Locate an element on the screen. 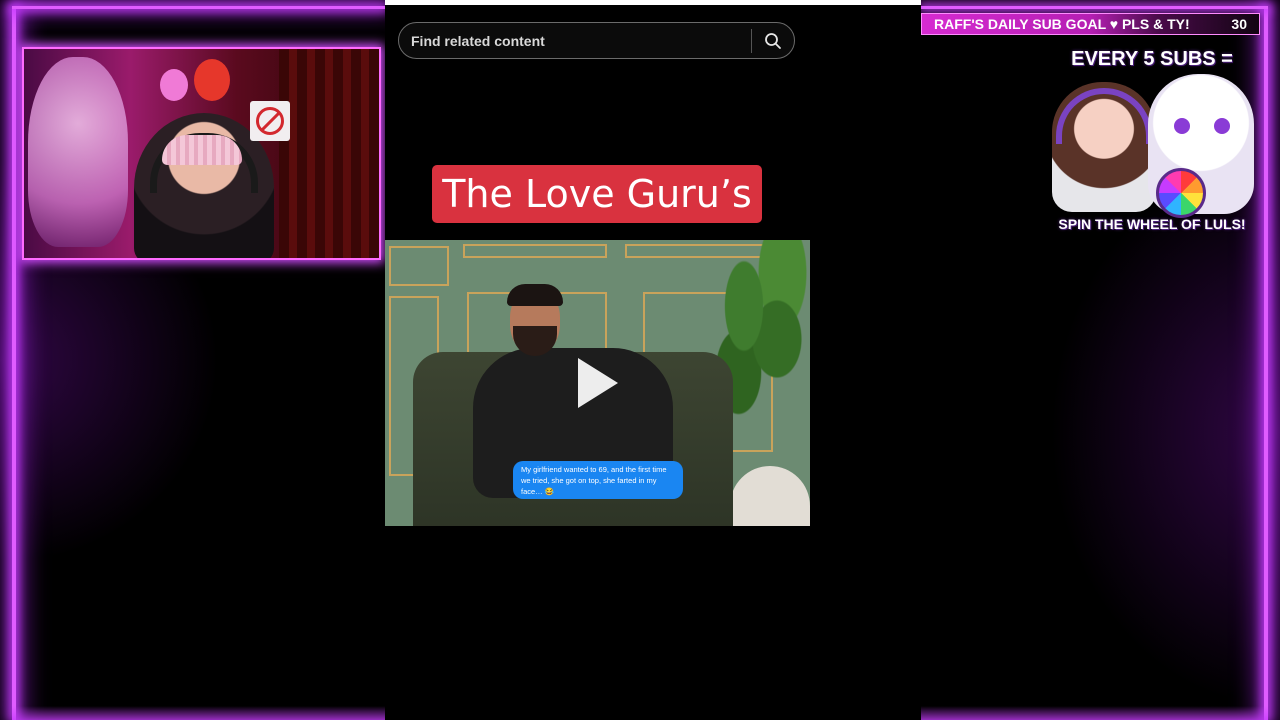 The image size is (1280, 720). sub-goal-bar: RAFF'S DAILY SUB GOAL ♥ PLS & TY! 30 is located at coordinates (1090, 24).